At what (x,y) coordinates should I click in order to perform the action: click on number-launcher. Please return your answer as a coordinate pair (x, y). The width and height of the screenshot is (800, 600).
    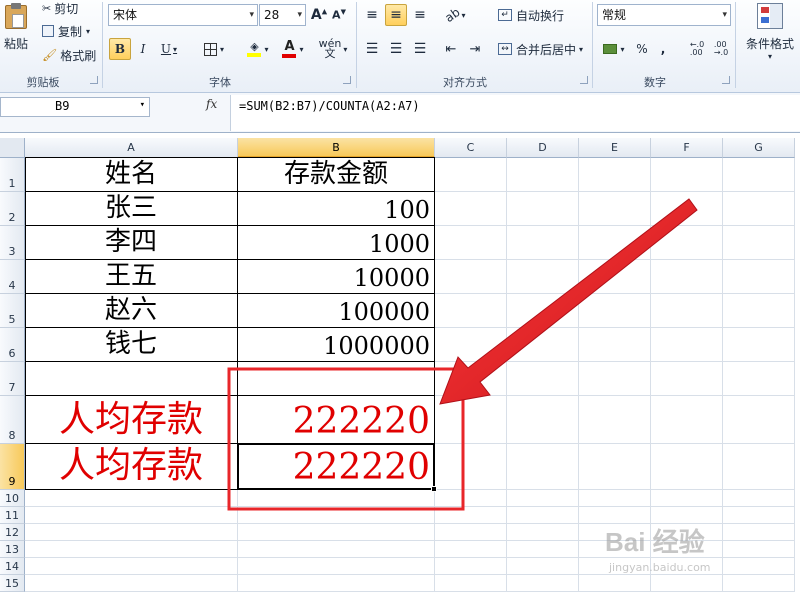
    Looking at the image, I should click on (726, 80).